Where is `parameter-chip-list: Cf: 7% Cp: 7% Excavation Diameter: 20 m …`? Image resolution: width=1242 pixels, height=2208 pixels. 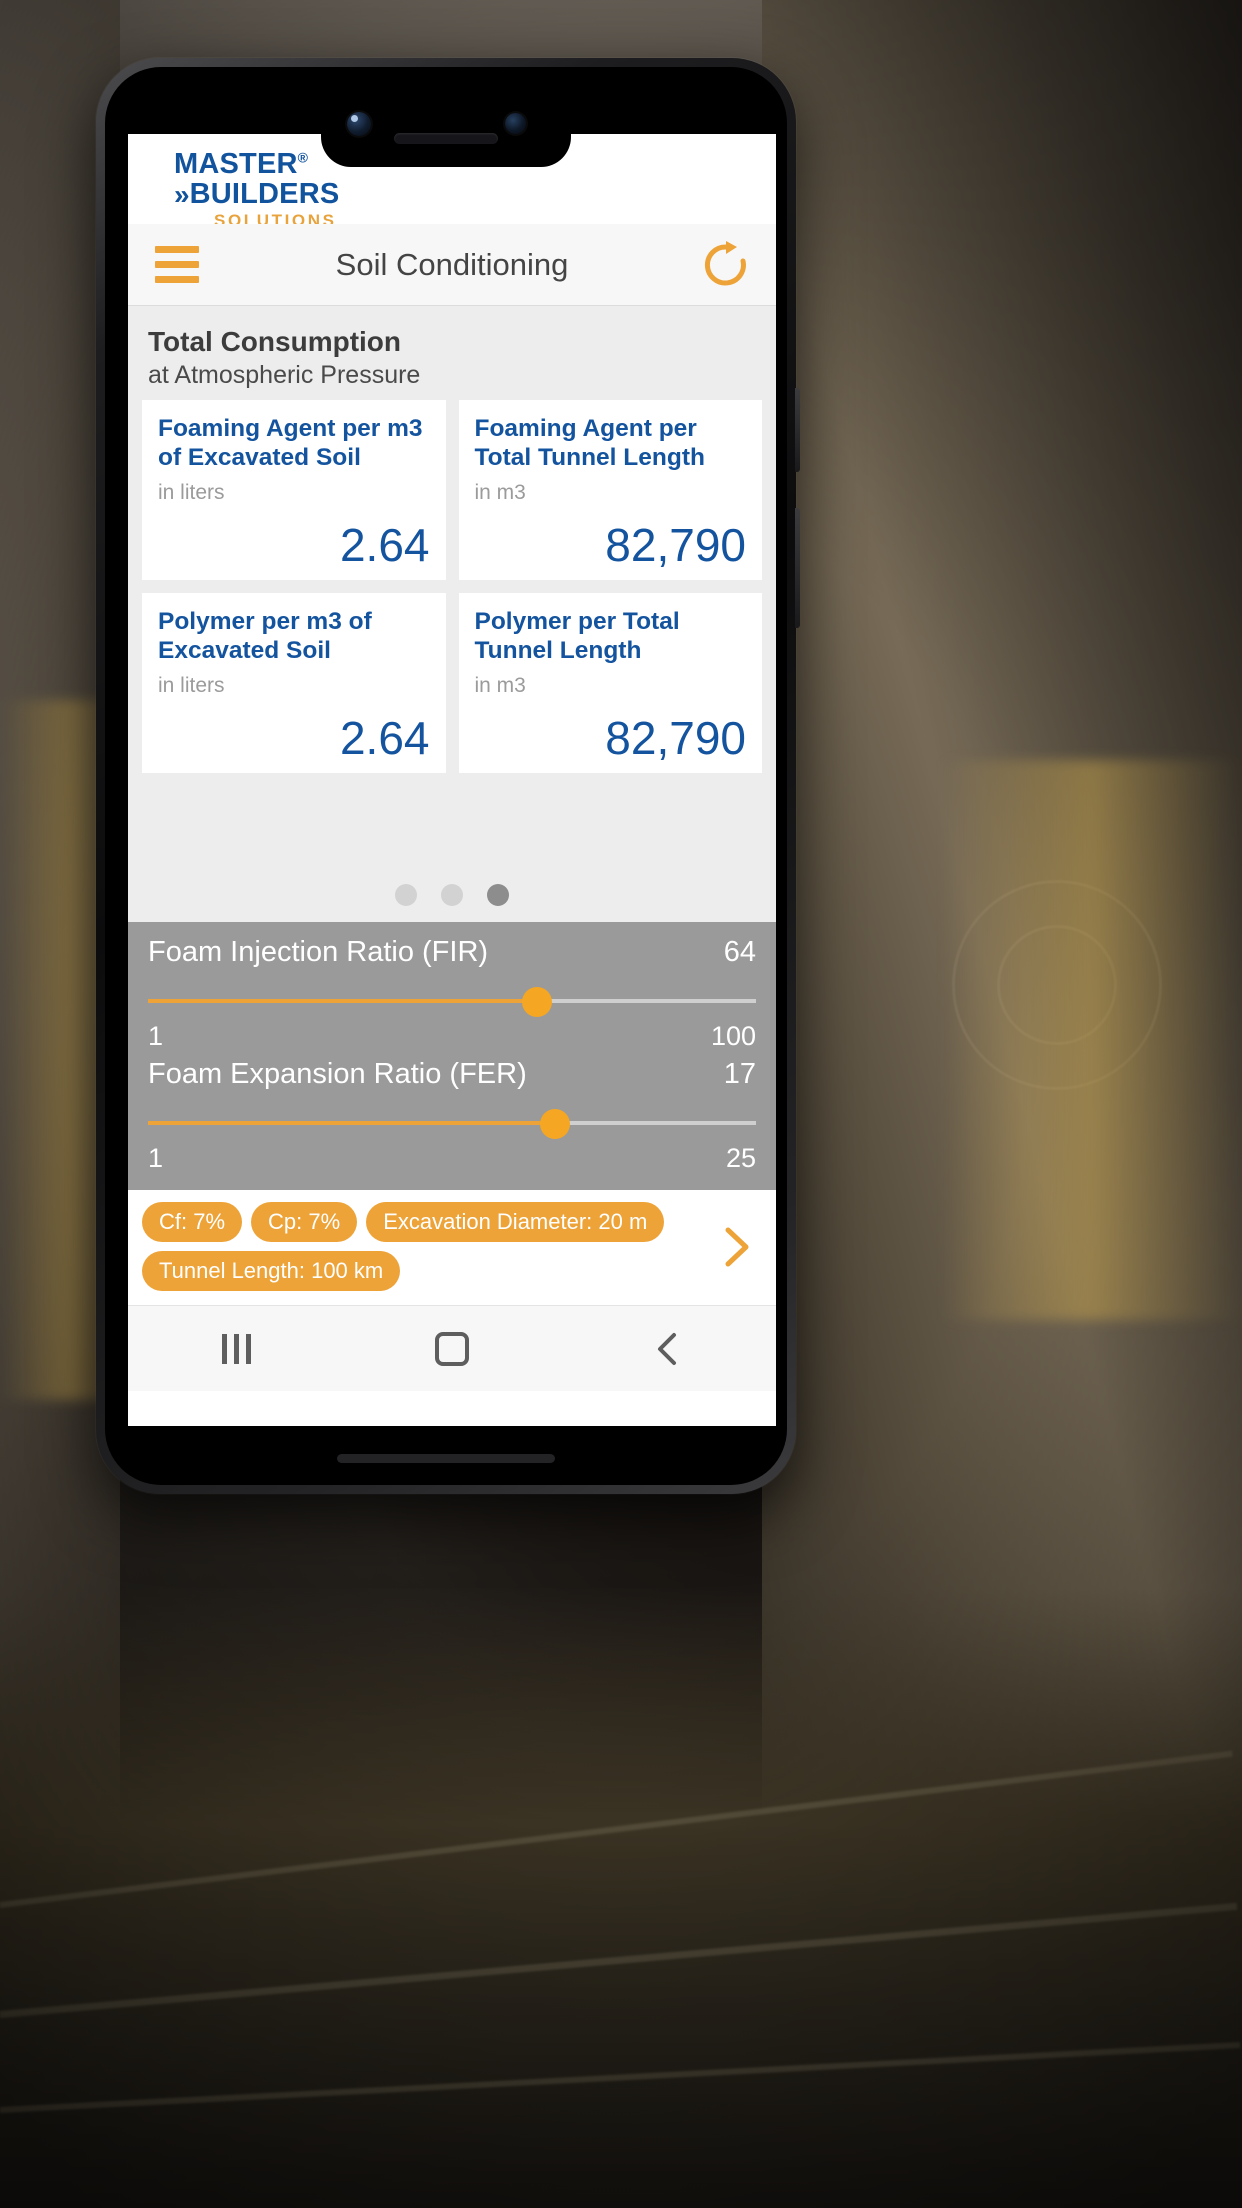
parameter-chip-list: Cf: 7% Cp: 7% Excavation Diameter: 20 m … is located at coordinates (426, 1246).